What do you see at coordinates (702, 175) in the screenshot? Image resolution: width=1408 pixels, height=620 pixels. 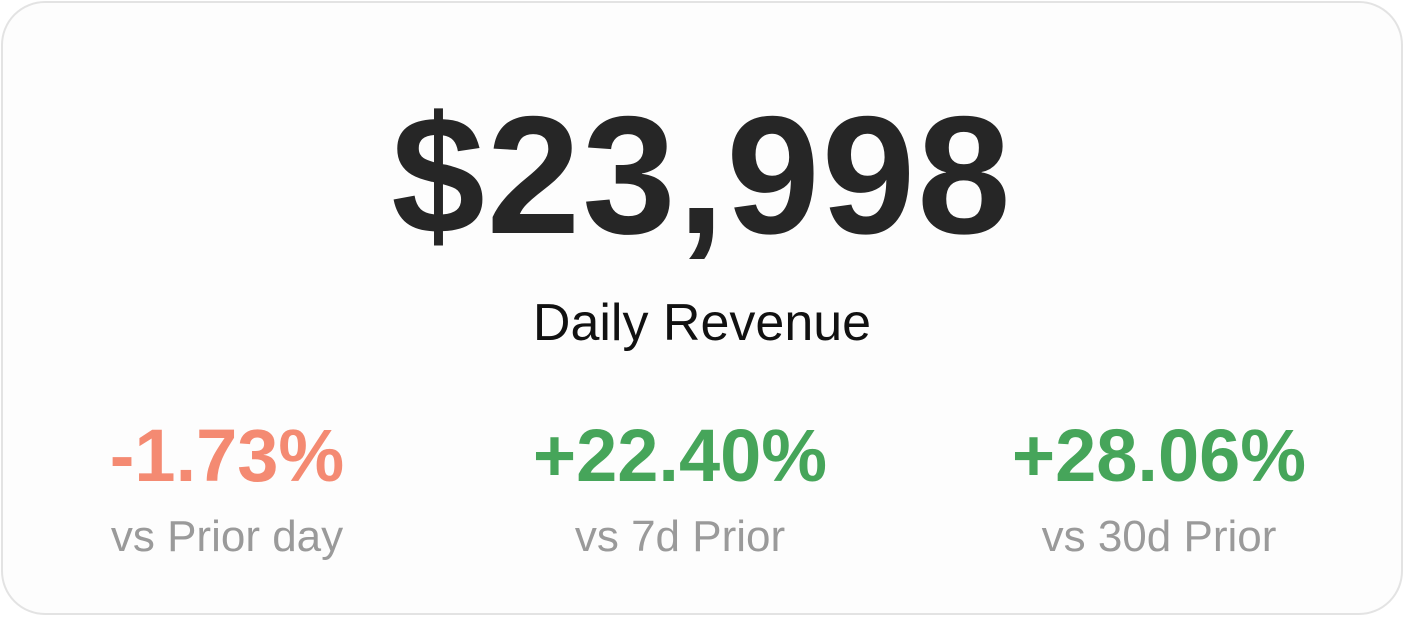 I see `kpi-value: $23,998` at bounding box center [702, 175].